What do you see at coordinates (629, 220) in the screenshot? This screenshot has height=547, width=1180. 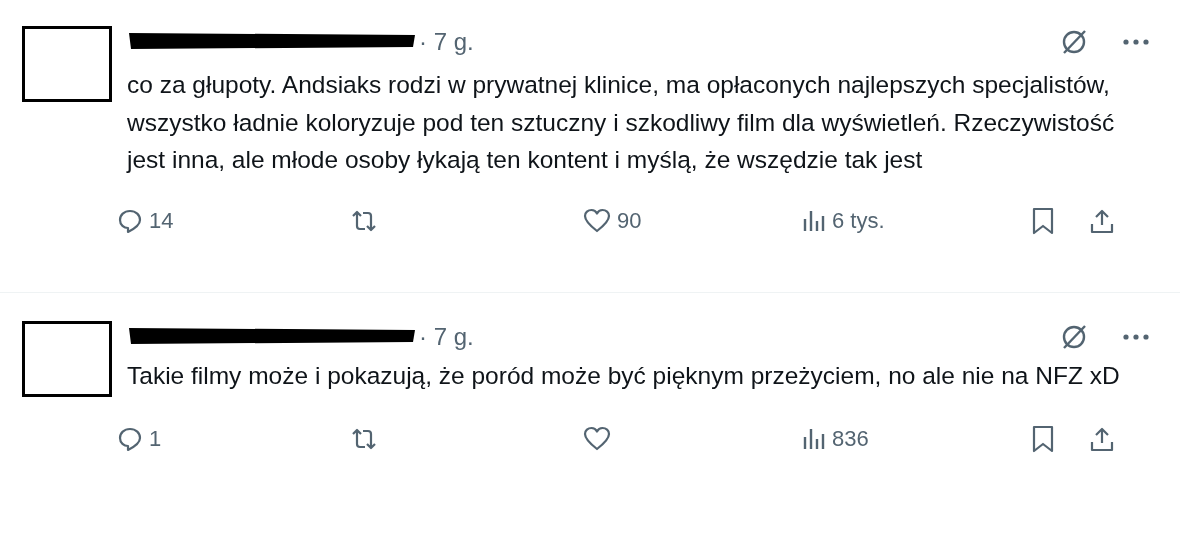 I see `action-count: 90` at bounding box center [629, 220].